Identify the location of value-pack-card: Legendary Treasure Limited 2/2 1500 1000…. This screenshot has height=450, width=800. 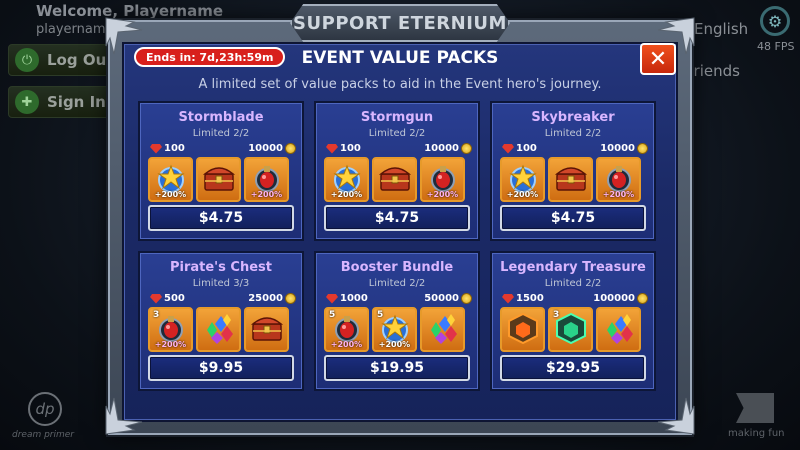
(573, 321).